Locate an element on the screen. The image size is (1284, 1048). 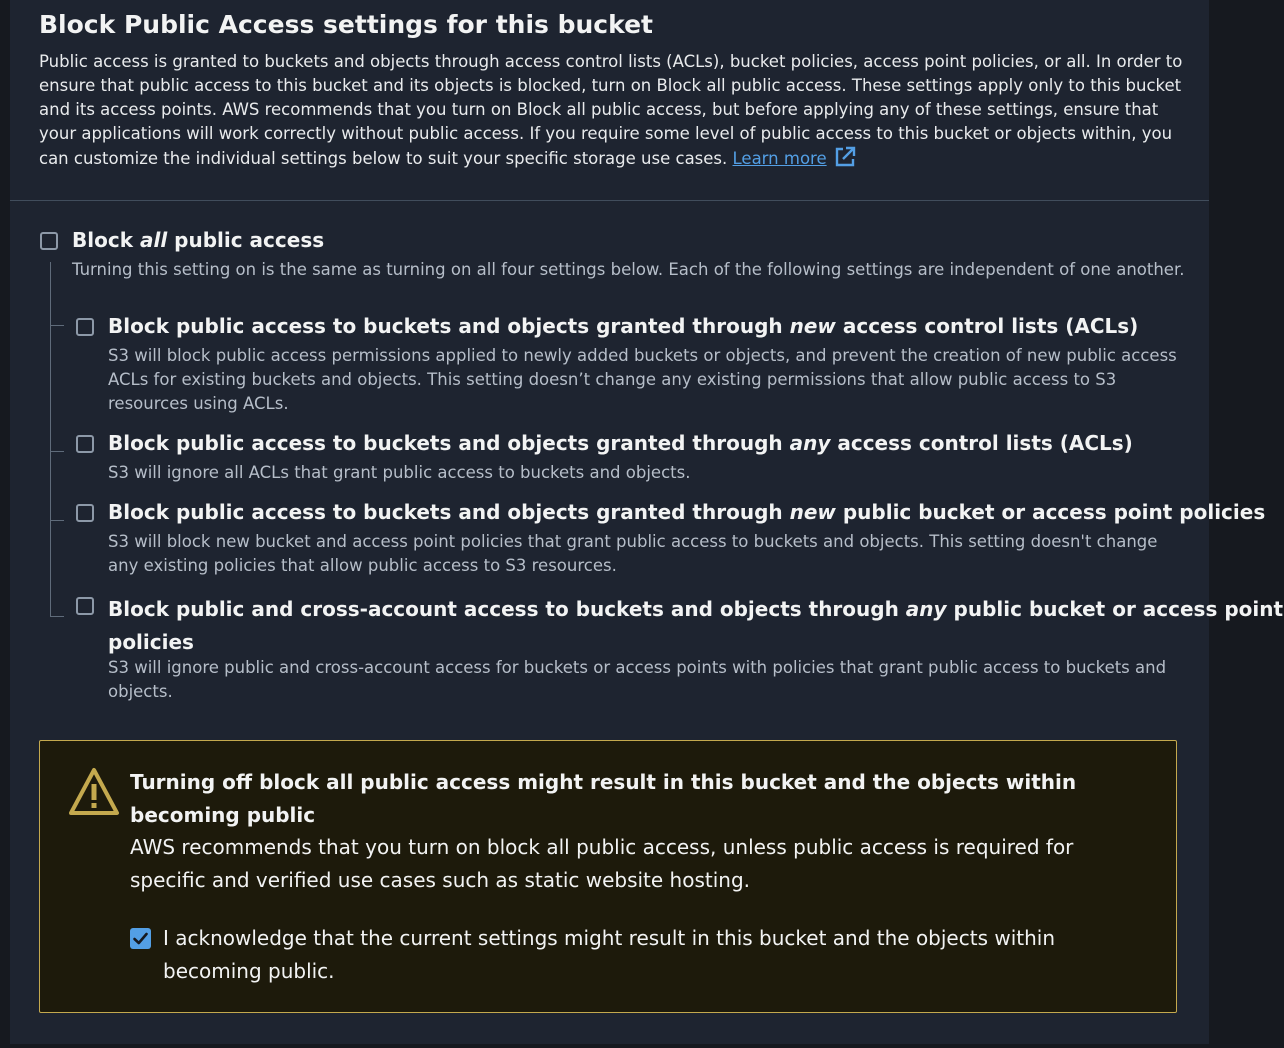
label-text: policies is located at coordinates (151, 642).